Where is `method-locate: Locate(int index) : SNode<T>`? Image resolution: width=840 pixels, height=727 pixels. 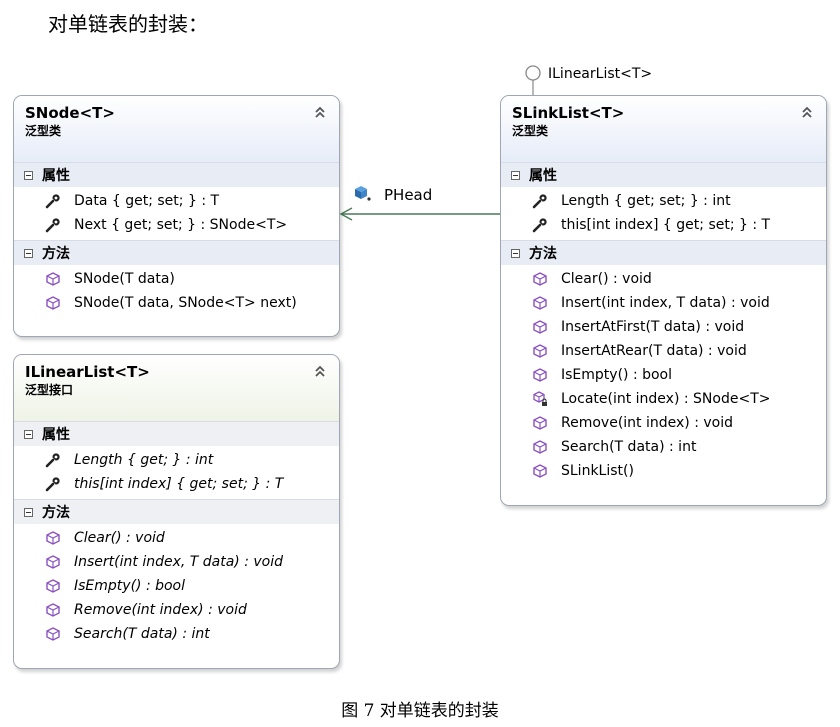 method-locate: Locate(int index) : SNode<T> is located at coordinates (663, 399).